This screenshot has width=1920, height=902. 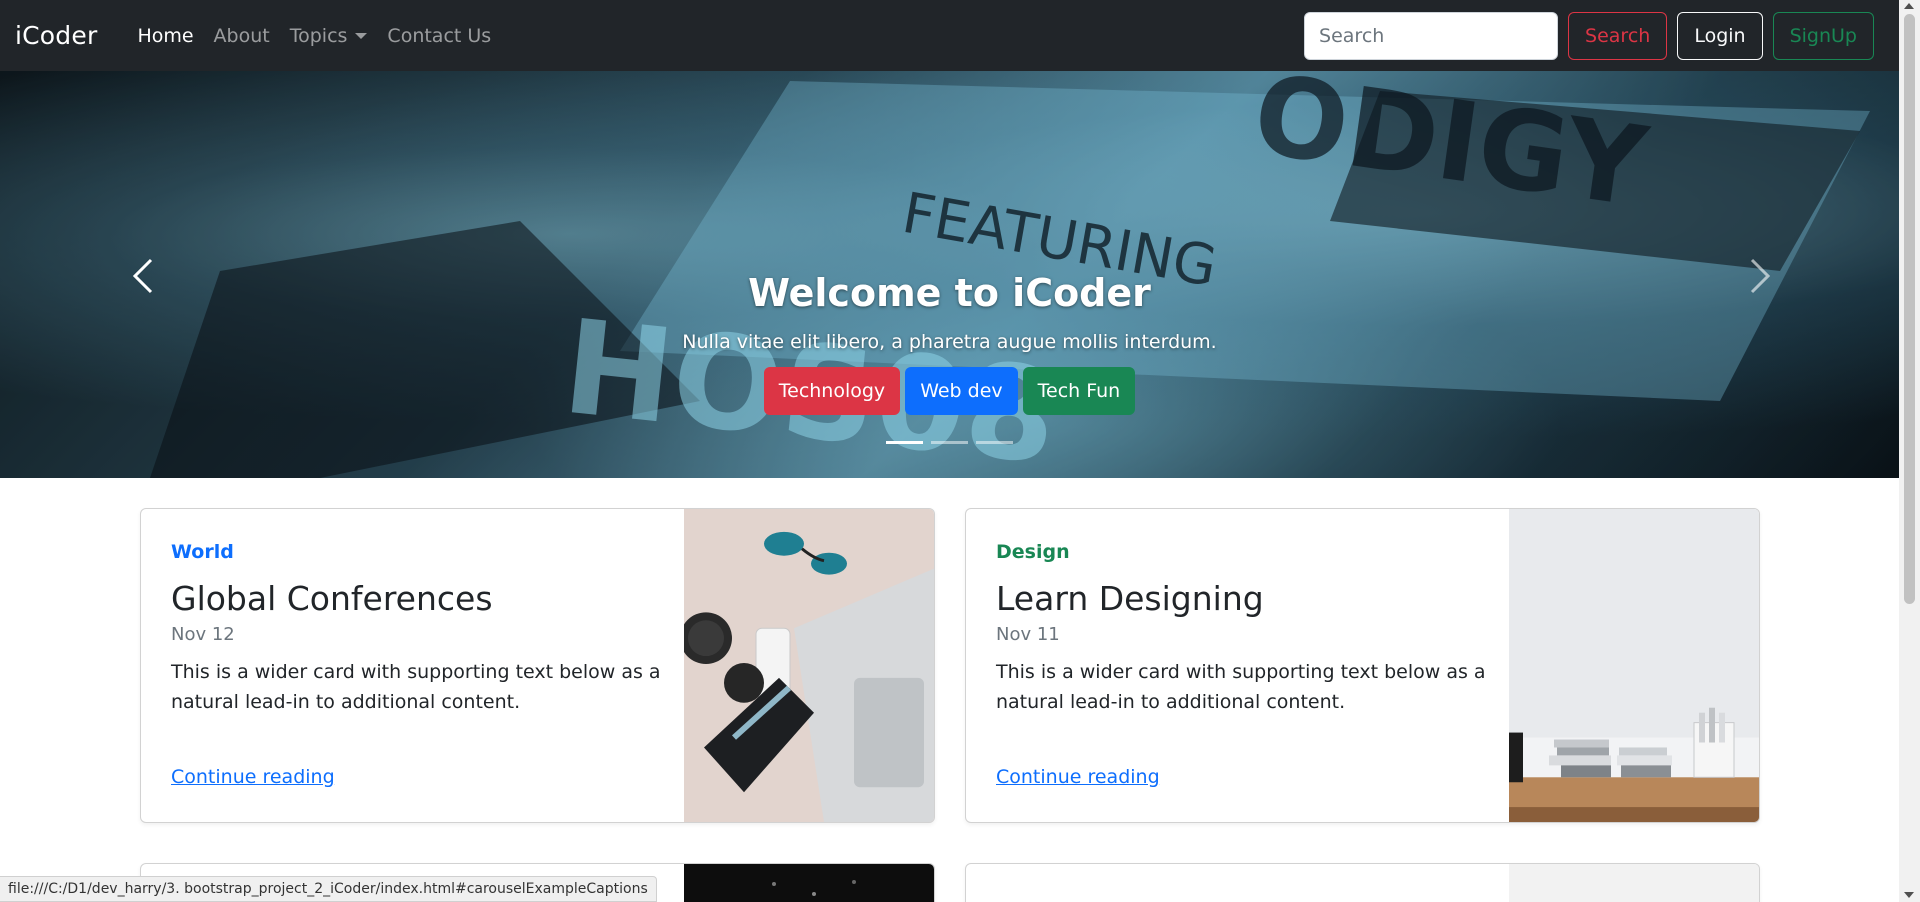 What do you see at coordinates (949, 293) in the screenshot?
I see `carousel-title: Welcome to iCoder` at bounding box center [949, 293].